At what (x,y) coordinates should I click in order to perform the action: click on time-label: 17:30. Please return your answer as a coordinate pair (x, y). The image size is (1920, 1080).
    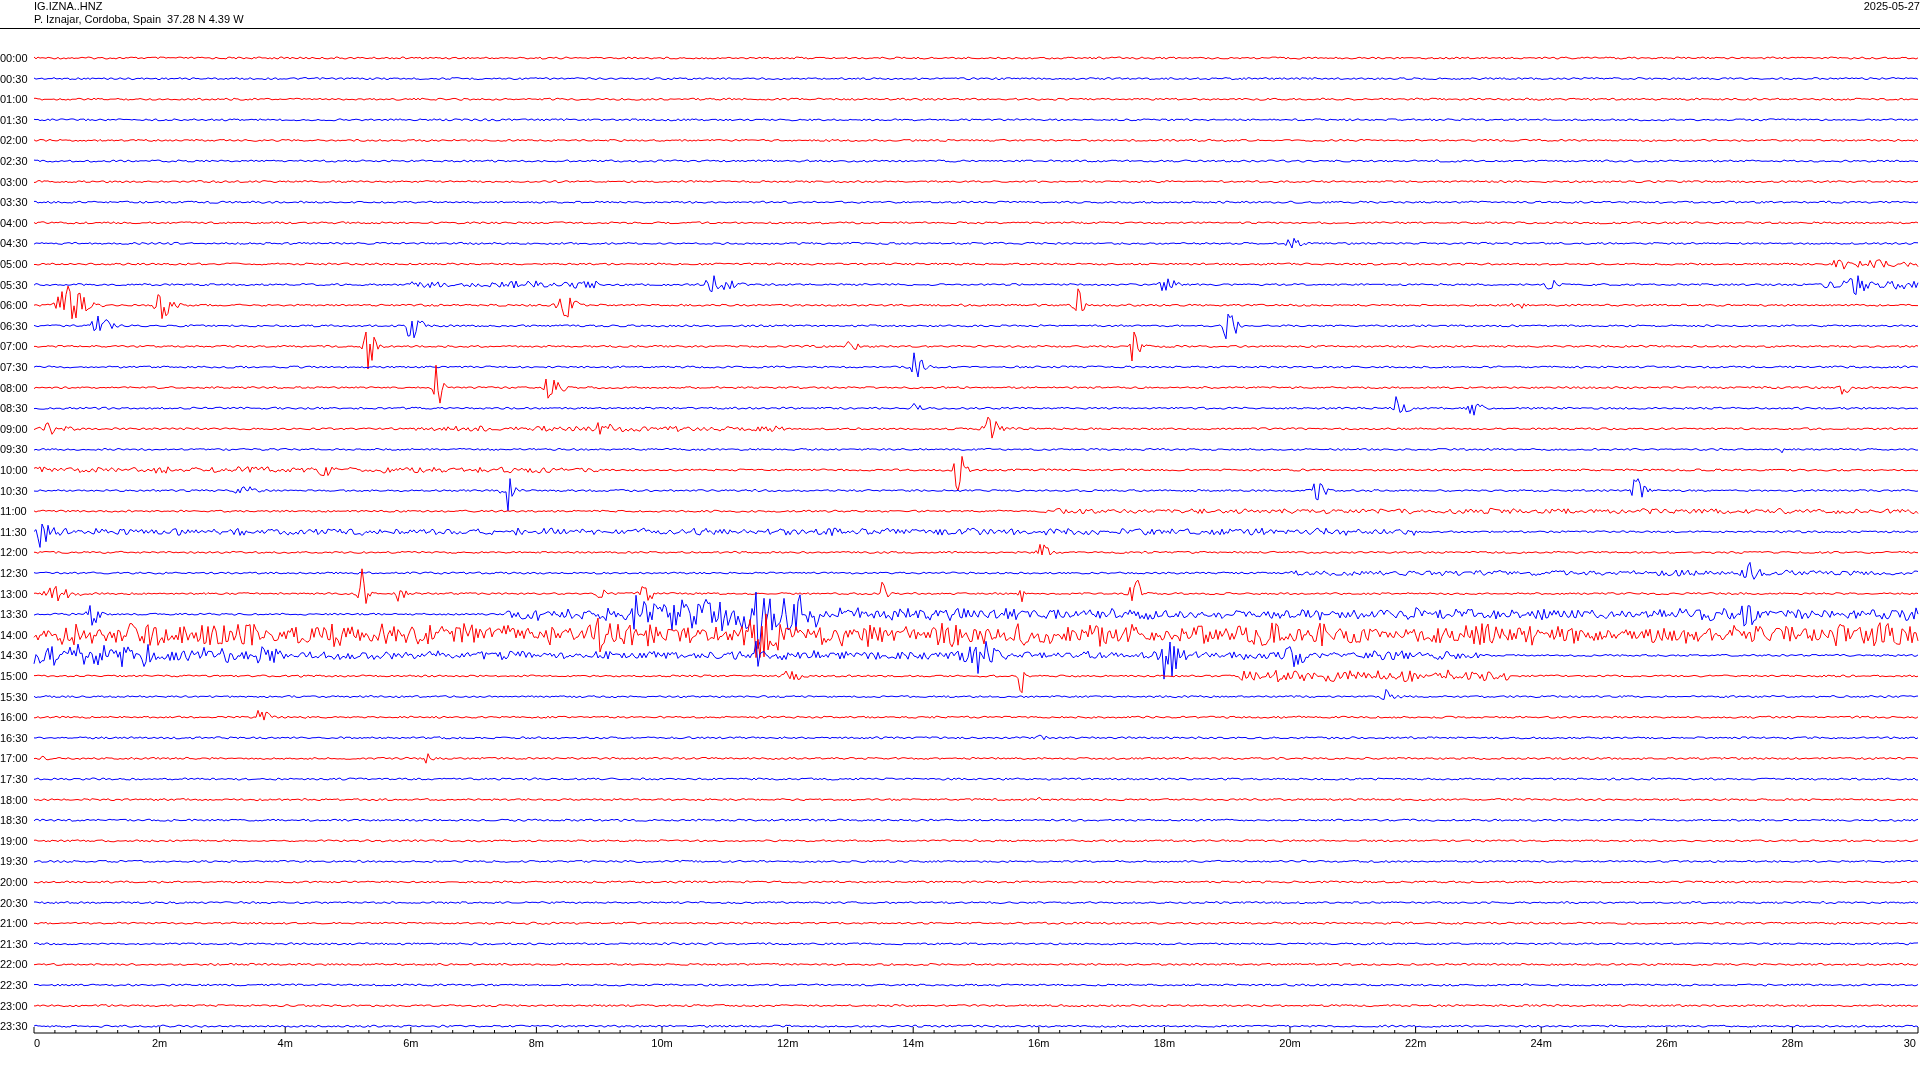
    Looking at the image, I should click on (14, 779).